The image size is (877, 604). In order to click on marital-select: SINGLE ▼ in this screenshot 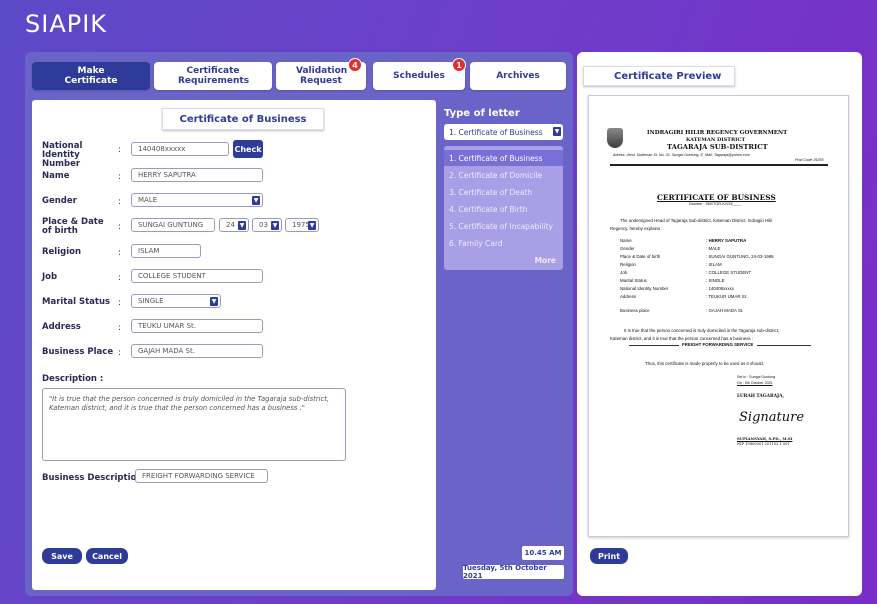, I will do `click(176, 301)`.